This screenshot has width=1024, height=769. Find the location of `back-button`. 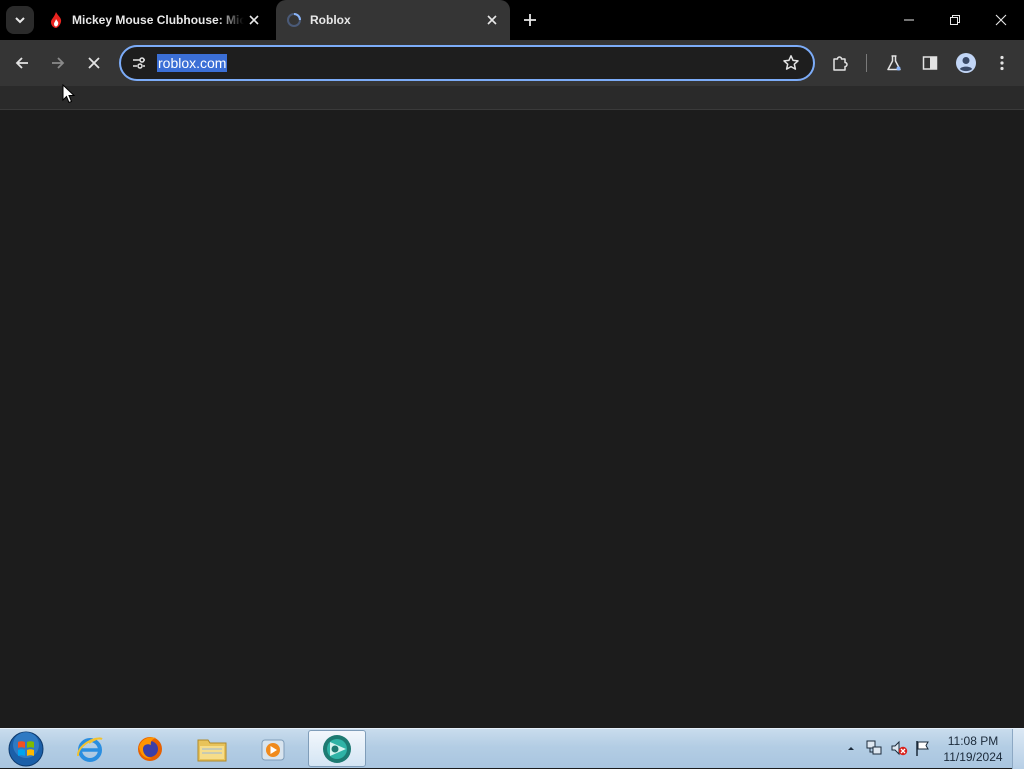

back-button is located at coordinates (22, 63).